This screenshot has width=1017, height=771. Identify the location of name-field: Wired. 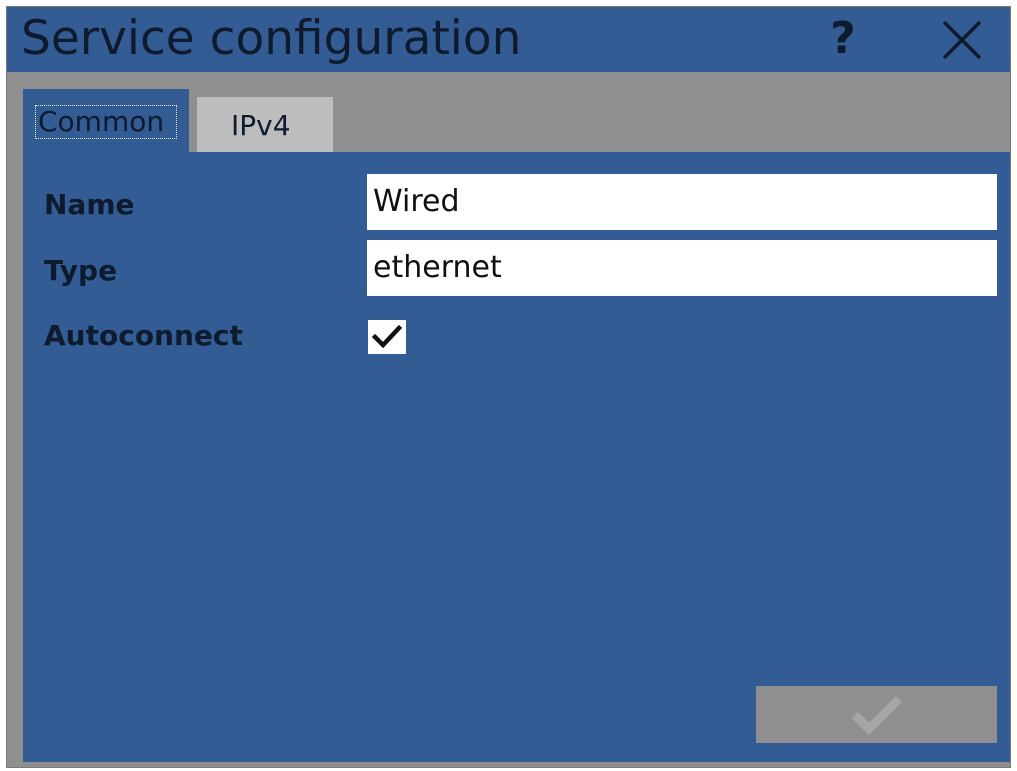
(682, 202).